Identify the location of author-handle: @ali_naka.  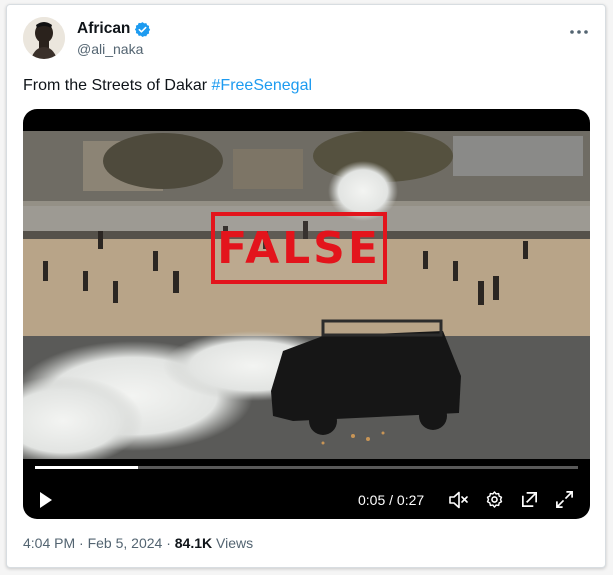
(110, 49).